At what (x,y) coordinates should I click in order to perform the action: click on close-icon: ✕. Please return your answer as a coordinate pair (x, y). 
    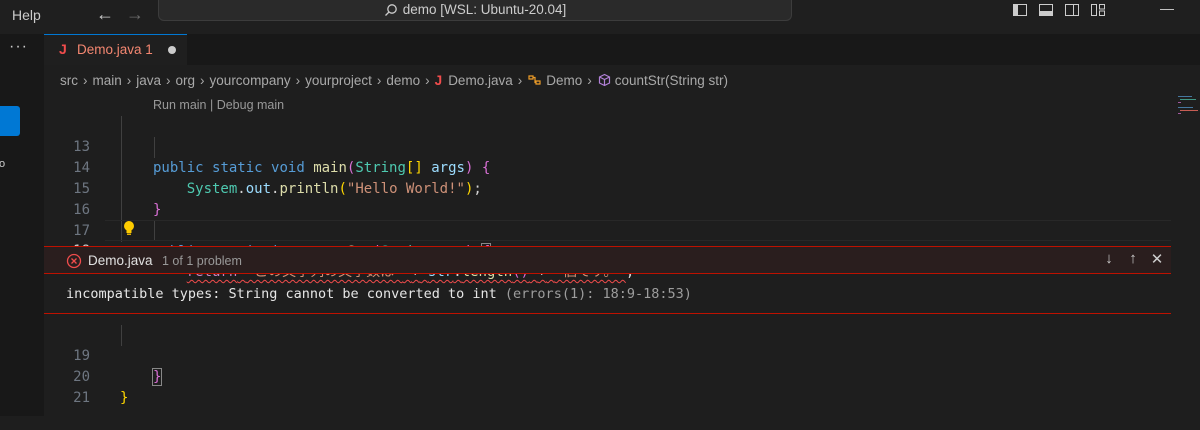
    Looking at the image, I should click on (1157, 259).